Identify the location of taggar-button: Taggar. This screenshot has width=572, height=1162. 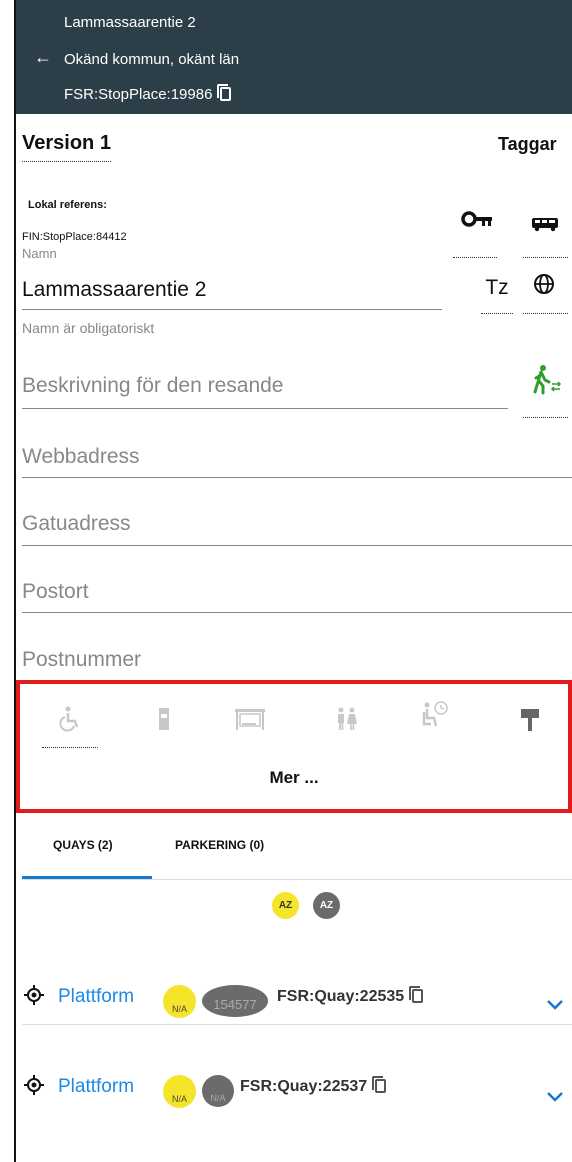
(527, 144).